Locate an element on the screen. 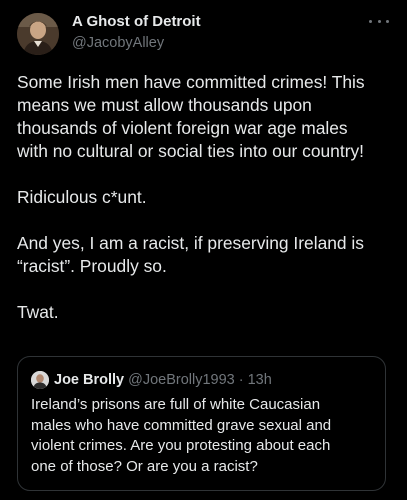  author-display-name: A Ghost of Detroit is located at coordinates (136, 22).